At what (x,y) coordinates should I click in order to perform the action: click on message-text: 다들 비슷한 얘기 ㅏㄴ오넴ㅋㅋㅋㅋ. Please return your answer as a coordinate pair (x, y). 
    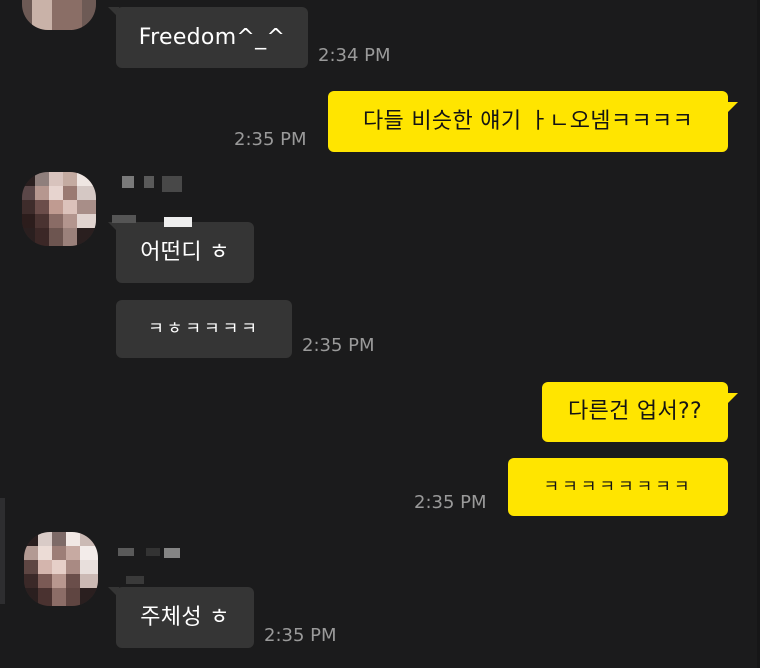
    Looking at the image, I should click on (528, 121).